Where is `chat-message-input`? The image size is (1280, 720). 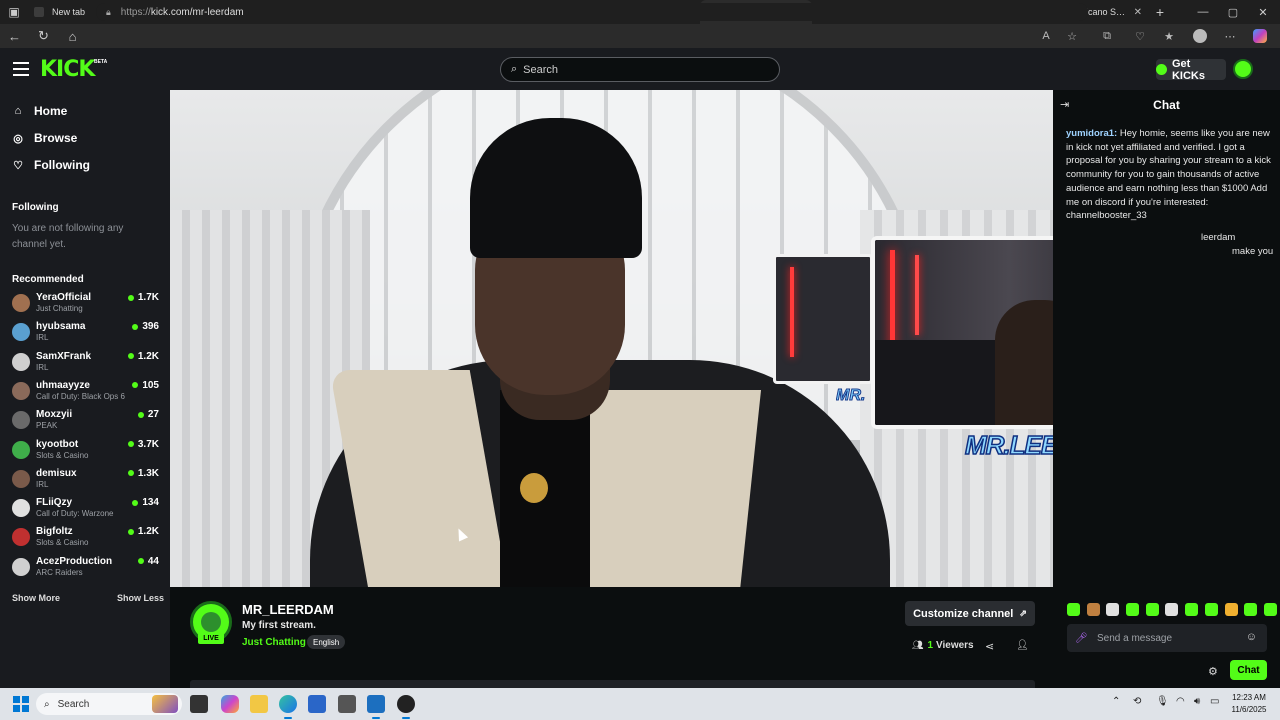 chat-message-input is located at coordinates (1167, 638).